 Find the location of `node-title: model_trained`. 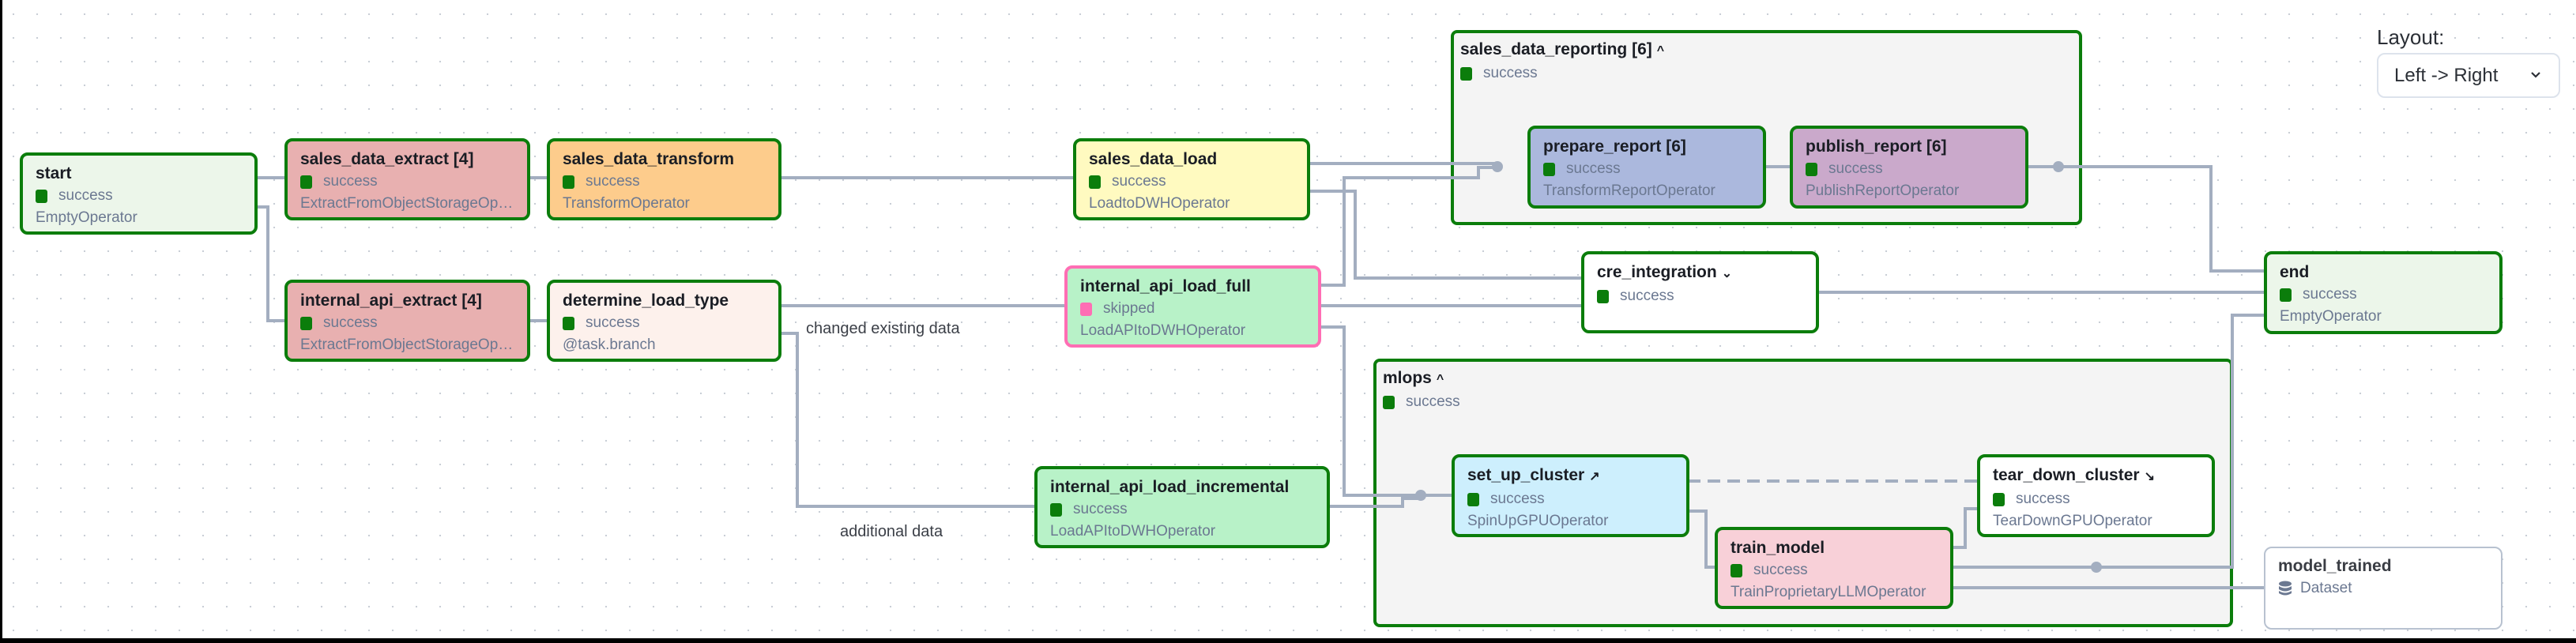

node-title: model_trained is located at coordinates (2335, 566).